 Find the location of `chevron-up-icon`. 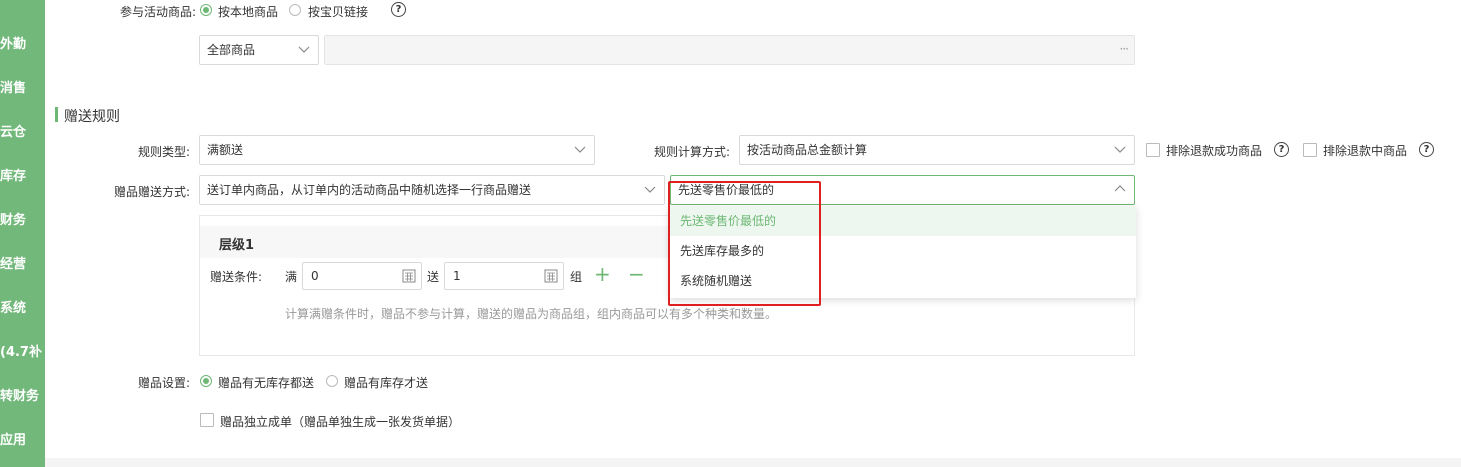

chevron-up-icon is located at coordinates (1120, 188).